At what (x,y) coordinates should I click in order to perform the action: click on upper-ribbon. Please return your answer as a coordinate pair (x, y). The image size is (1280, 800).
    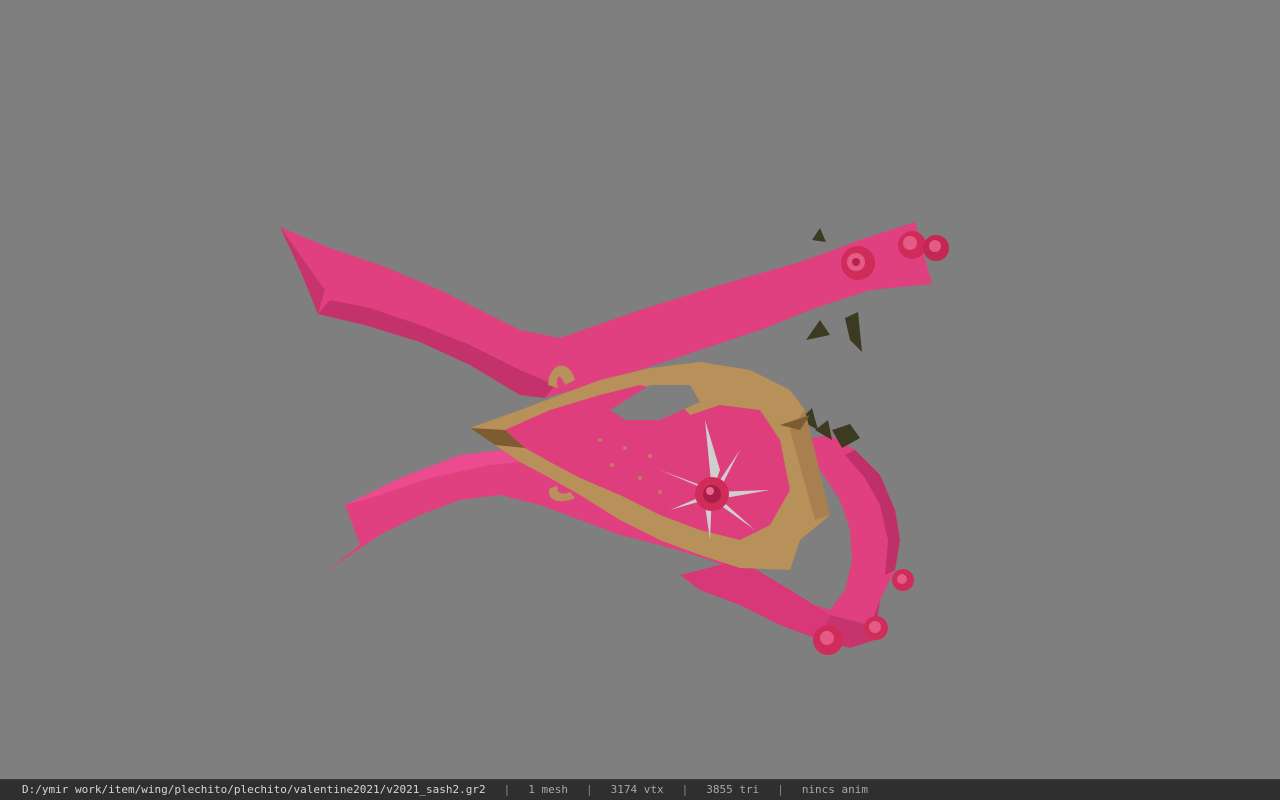
    Looking at the image, I should click on (606, 310).